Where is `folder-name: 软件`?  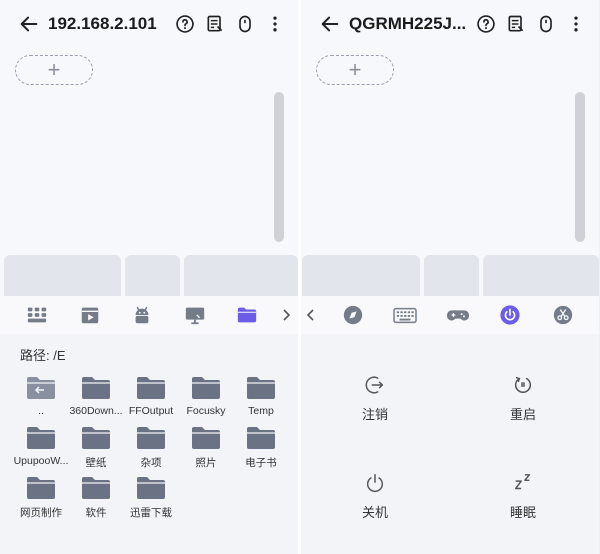 folder-name: 软件 is located at coordinates (96, 513).